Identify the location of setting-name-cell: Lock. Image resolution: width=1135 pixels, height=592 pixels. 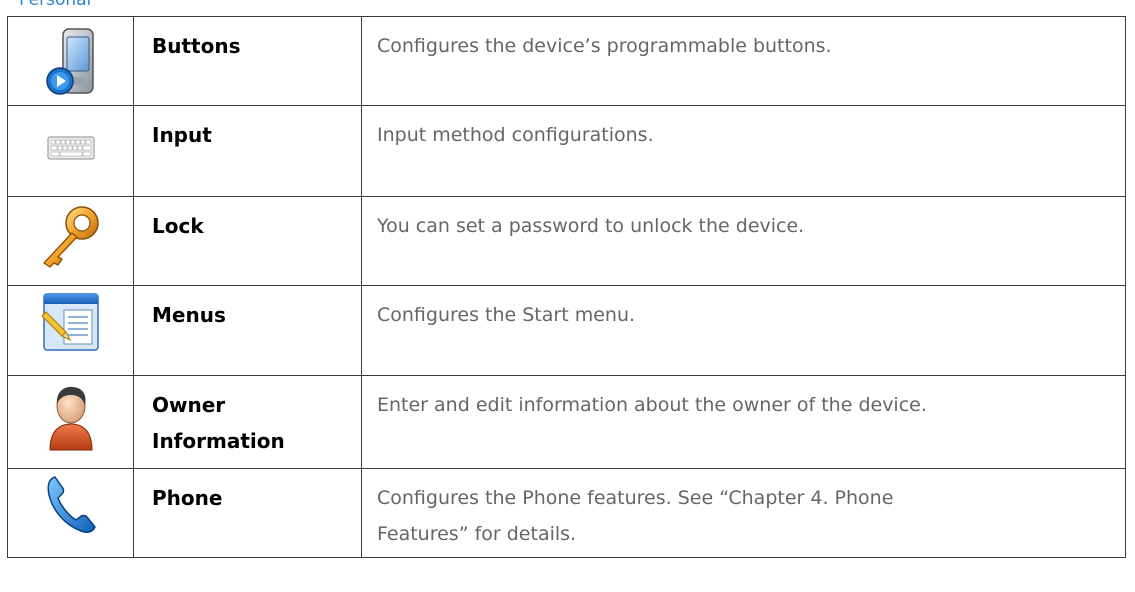
(247, 241).